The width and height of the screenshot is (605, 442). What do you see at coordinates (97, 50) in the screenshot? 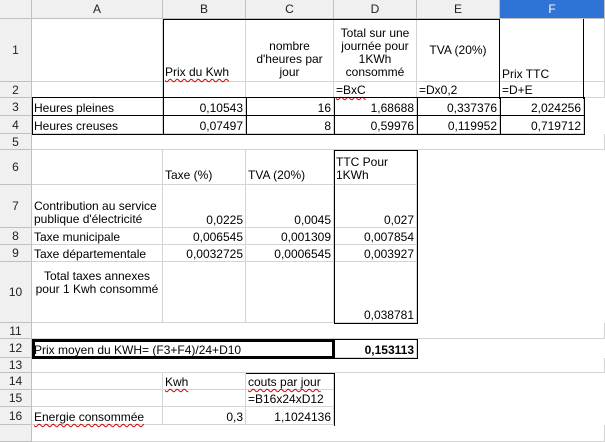
I see `cell-a1` at bounding box center [97, 50].